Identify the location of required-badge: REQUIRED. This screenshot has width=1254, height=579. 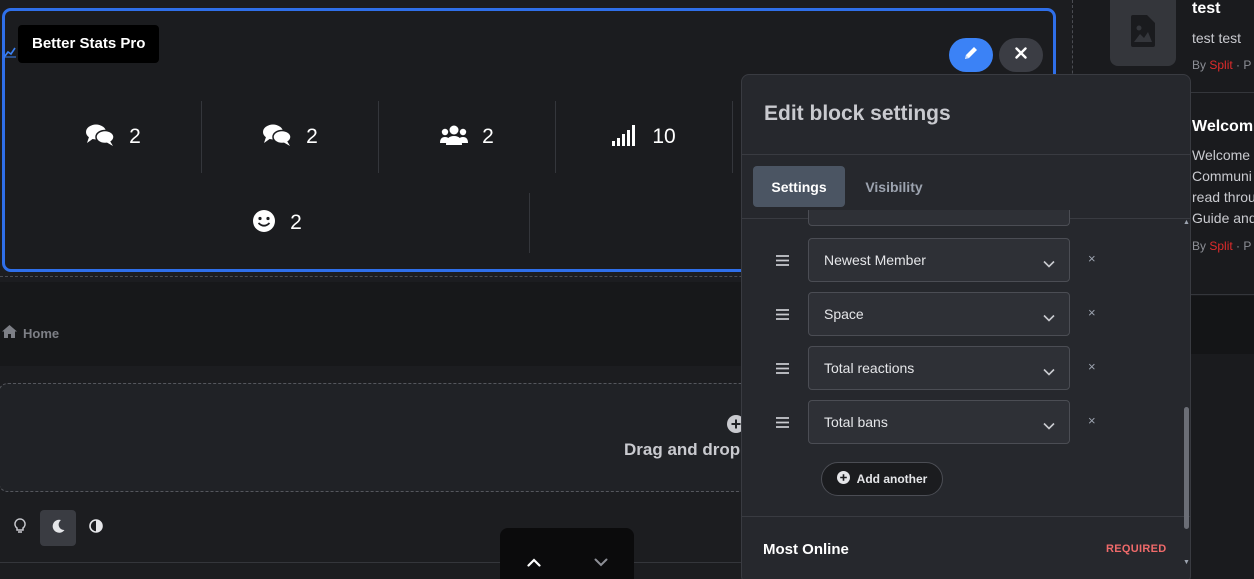
(1136, 549).